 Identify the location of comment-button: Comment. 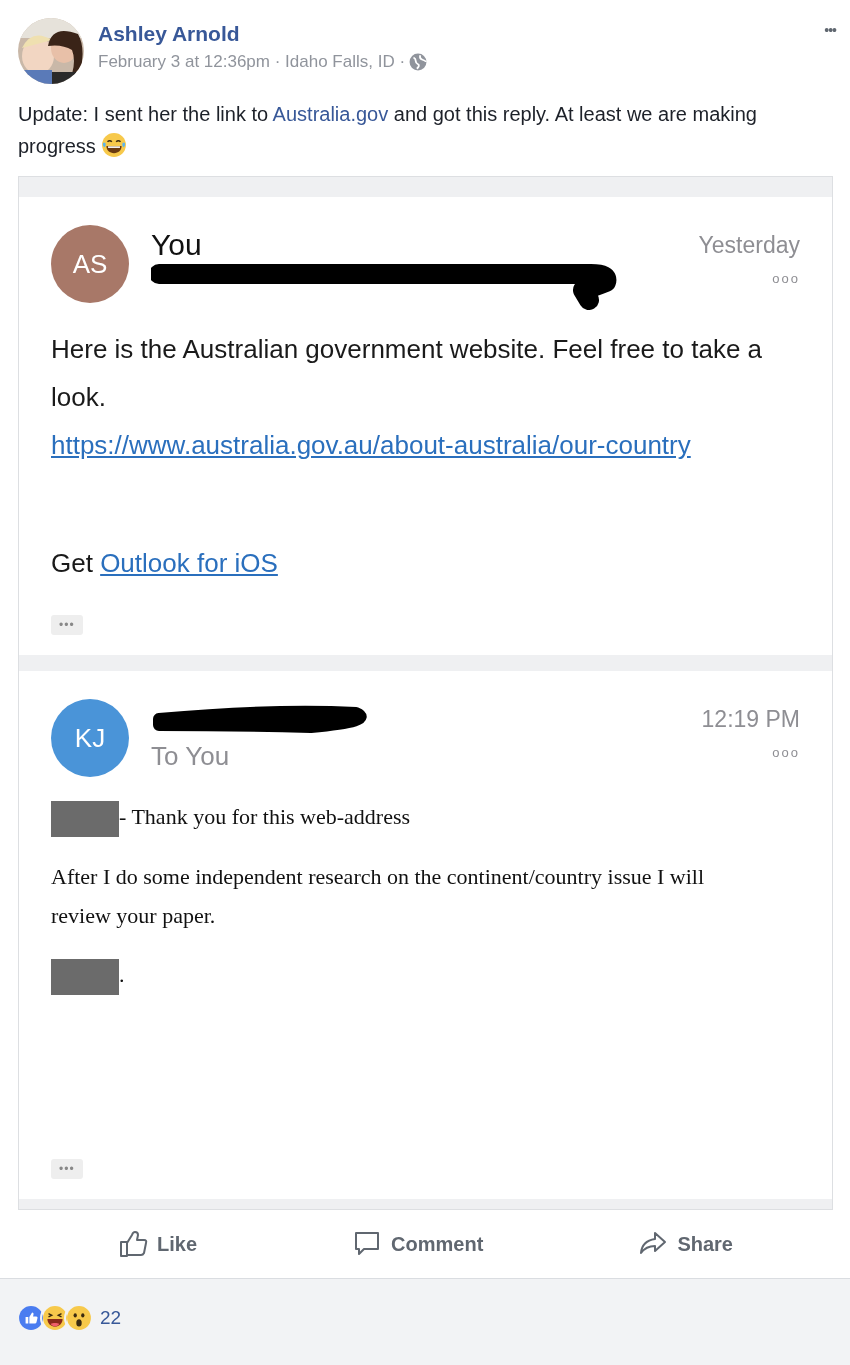
(417, 1244).